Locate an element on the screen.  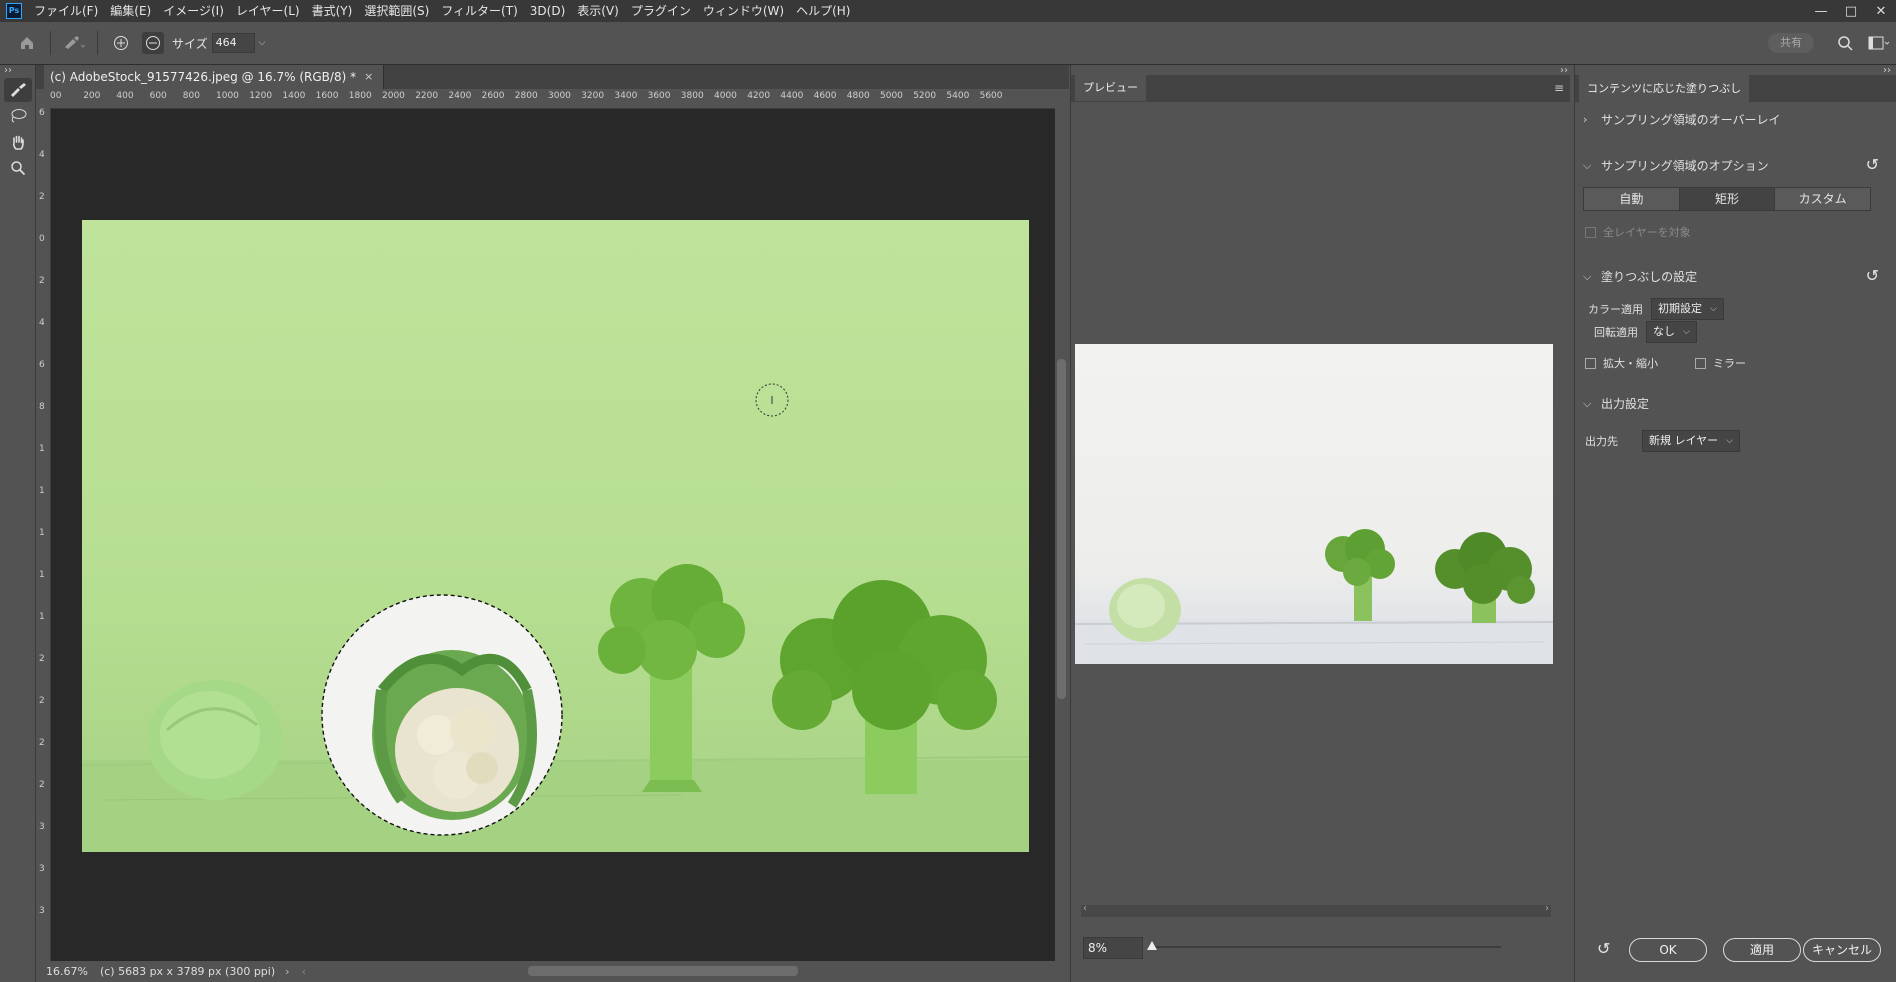
panel-collapse-icon: ›› is located at coordinates (17, 70).